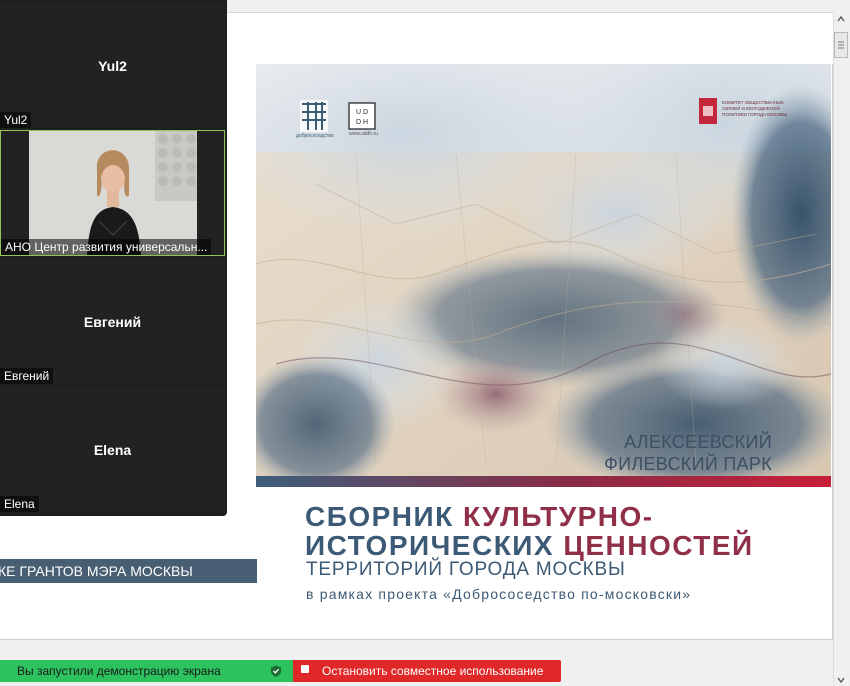  I want to click on title-word-istoricheskih: ИСТОРИЧЕСКИХ, so click(434, 545).